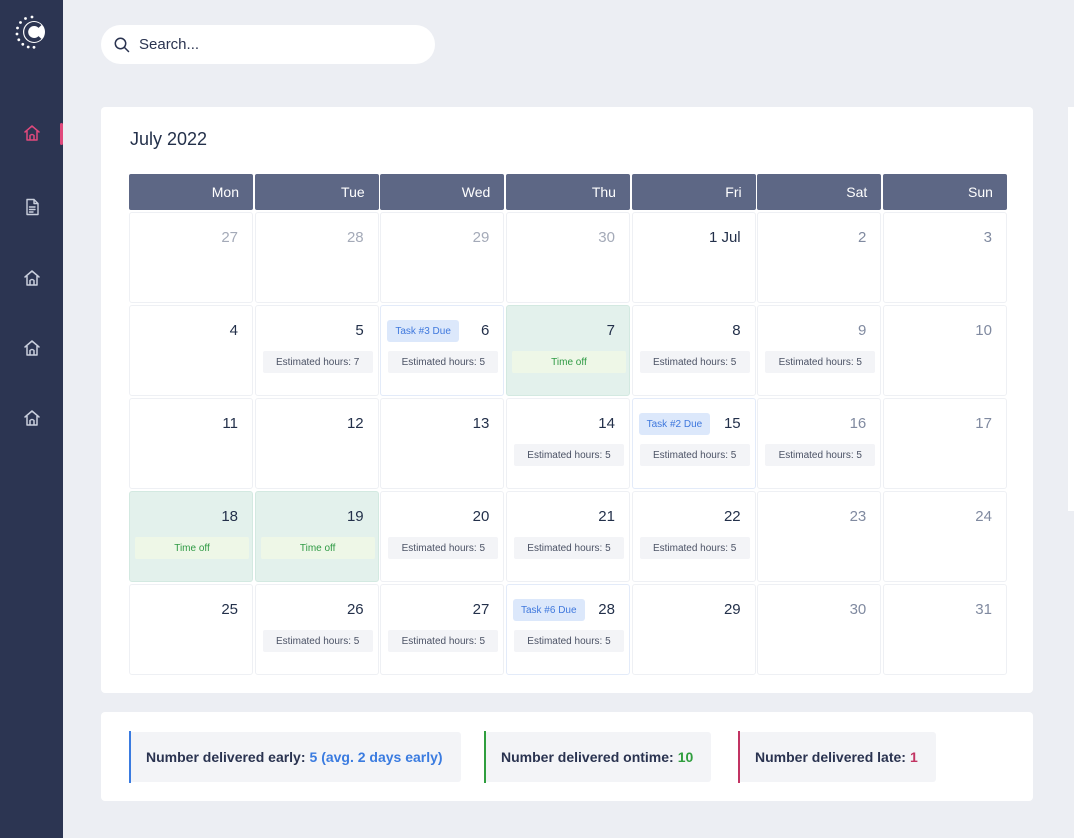  I want to click on day-number: 20, so click(481, 516).